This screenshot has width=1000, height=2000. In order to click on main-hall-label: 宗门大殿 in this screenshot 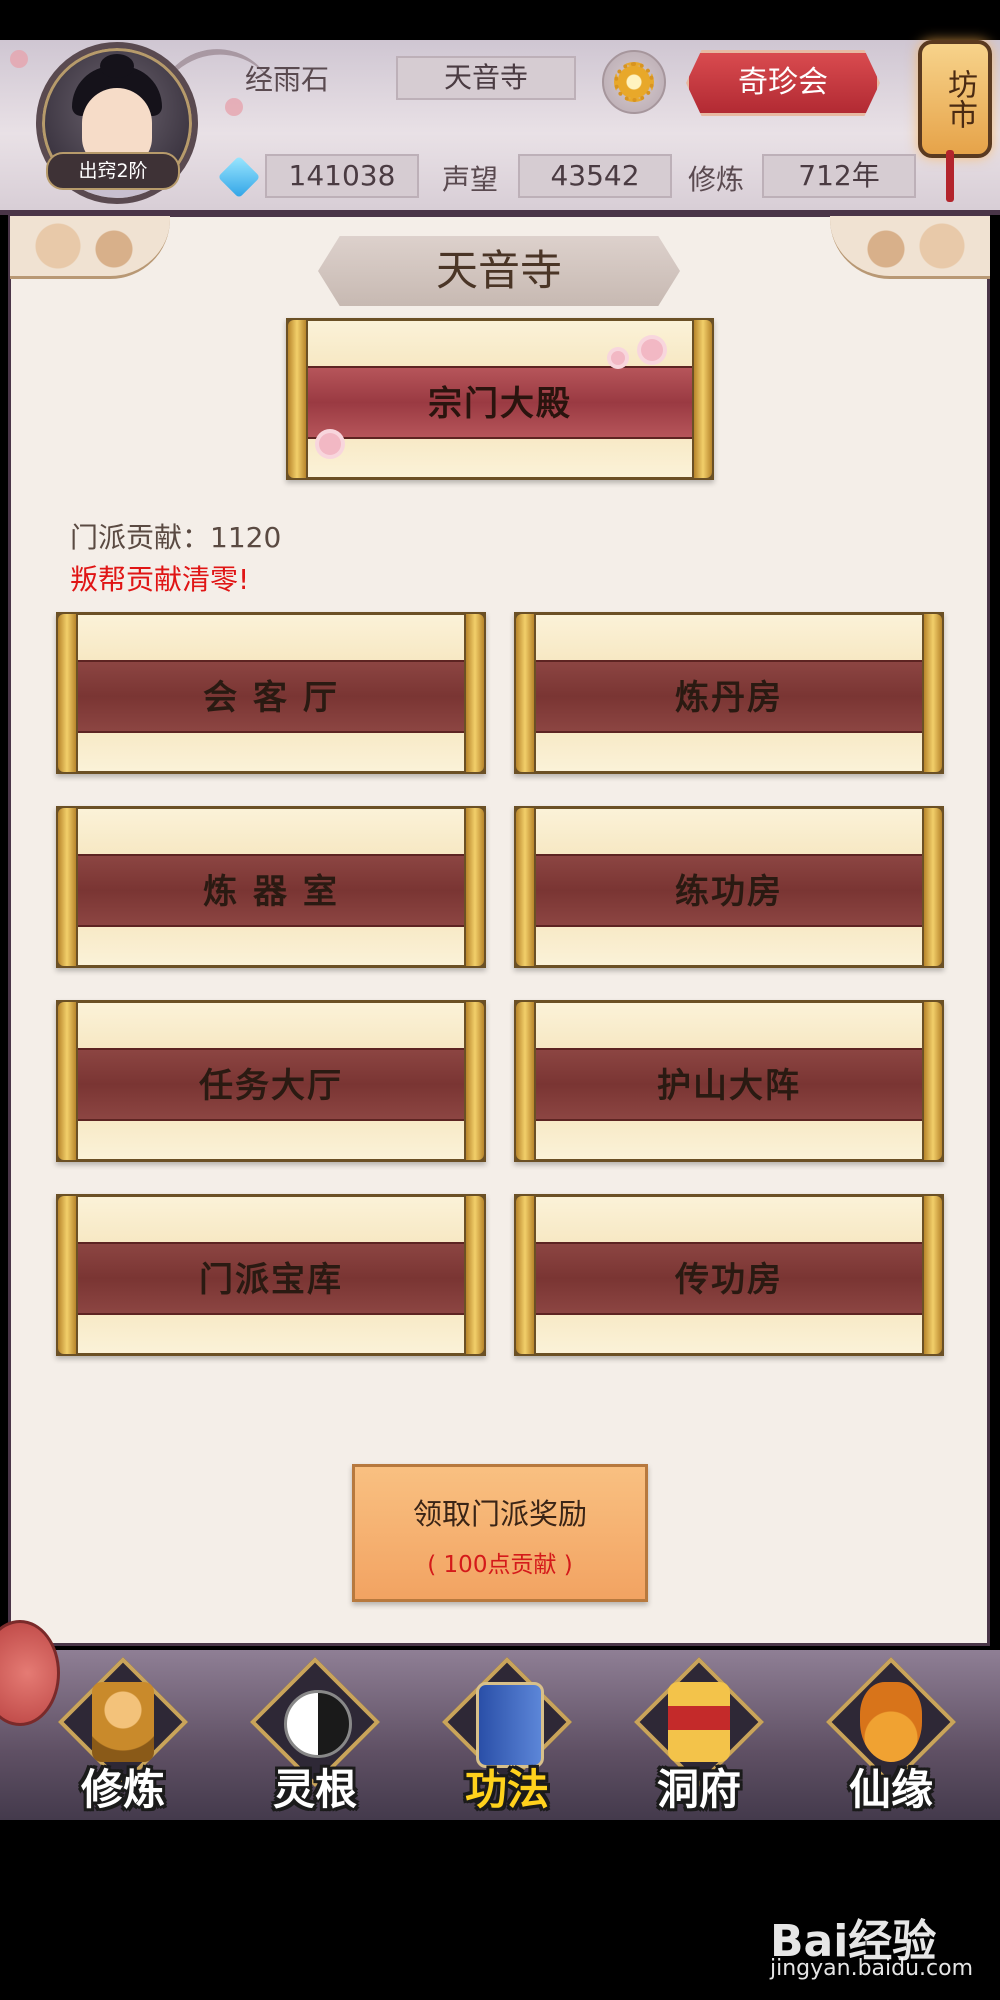, I will do `click(500, 404)`.